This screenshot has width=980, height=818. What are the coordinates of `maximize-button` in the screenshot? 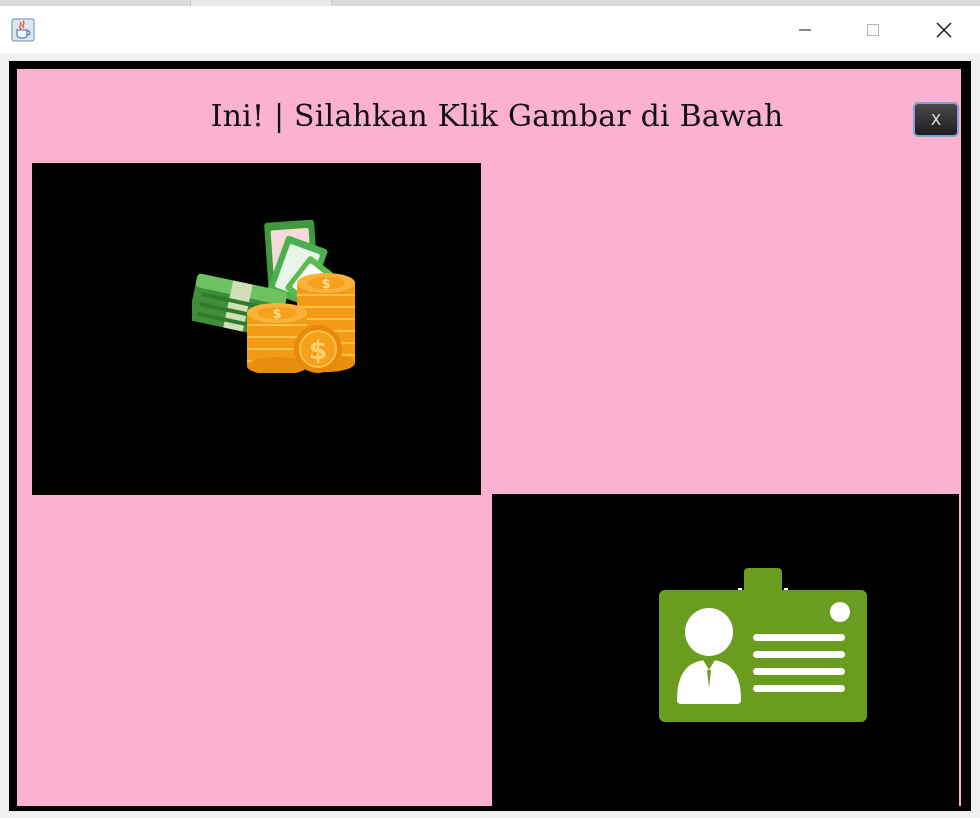 It's located at (873, 29).